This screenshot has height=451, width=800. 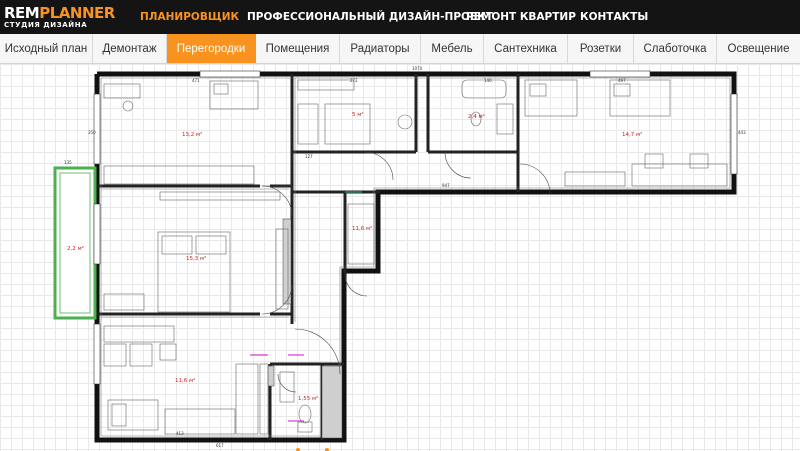 I want to click on dimension-label: 1070, so click(x=417, y=68).